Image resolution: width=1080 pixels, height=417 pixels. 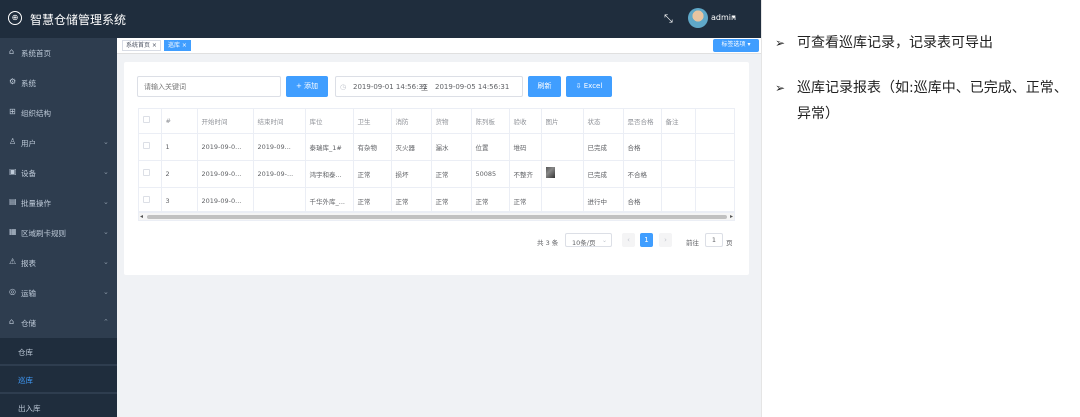 What do you see at coordinates (58, 142) in the screenshot?
I see `sidebar-item: ♙ 用户 ⌄` at bounding box center [58, 142].